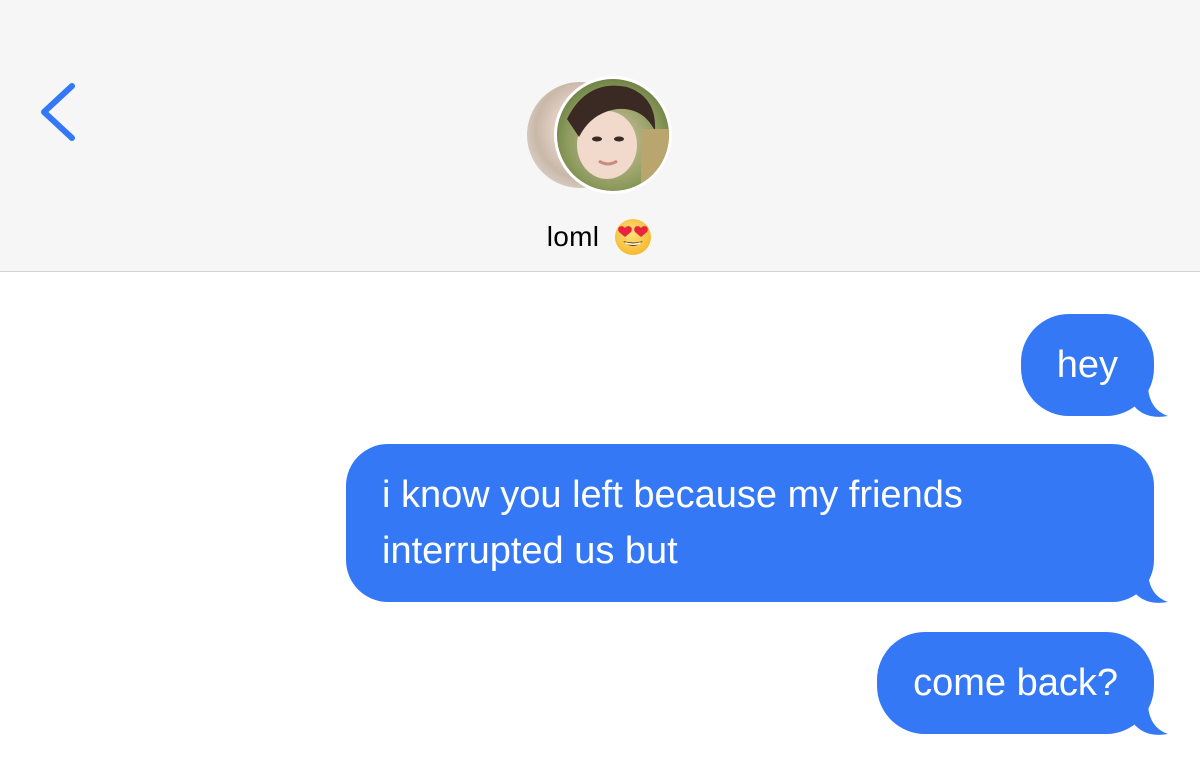 The width and height of the screenshot is (1200, 758). I want to click on contact-title: loml, so click(600, 237).